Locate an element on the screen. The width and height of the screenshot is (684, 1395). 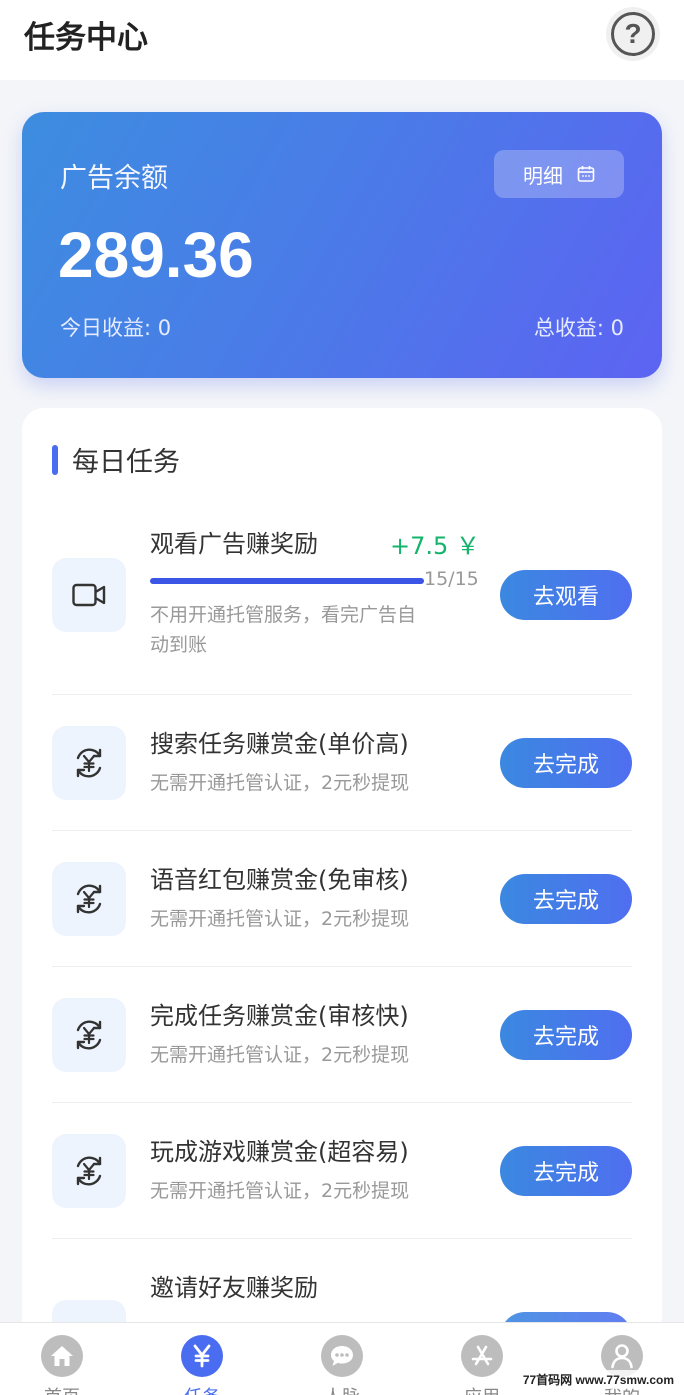
nav-label: 任务 is located at coordinates (202, 1389).